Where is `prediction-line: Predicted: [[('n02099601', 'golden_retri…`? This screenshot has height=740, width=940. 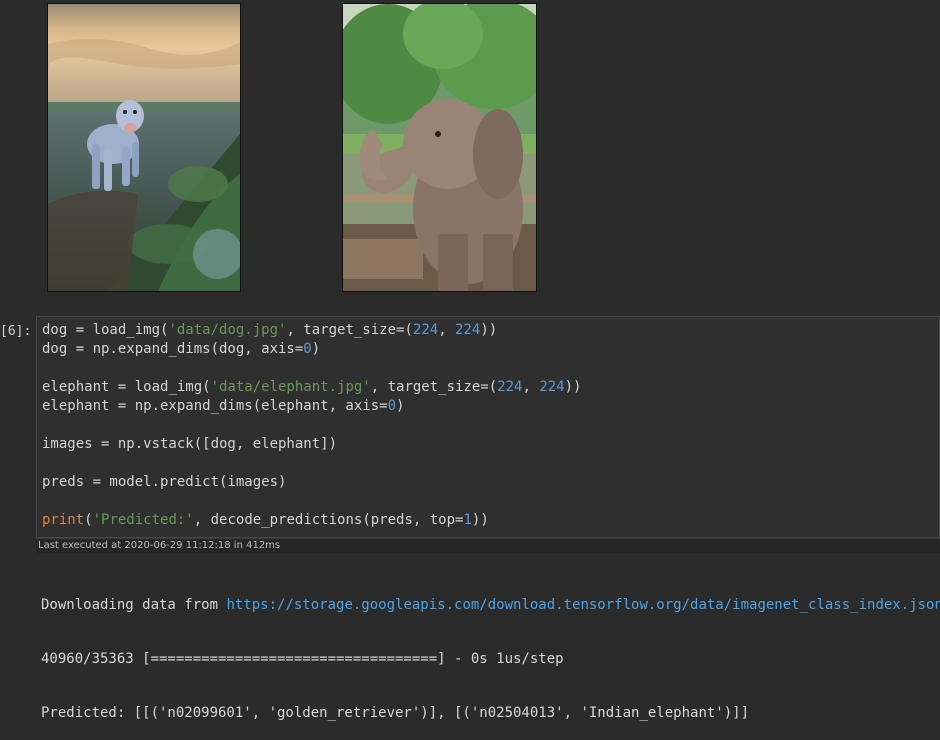
prediction-line: Predicted: [[('n02099601', 'golden_retri… is located at coordinates (395, 713).